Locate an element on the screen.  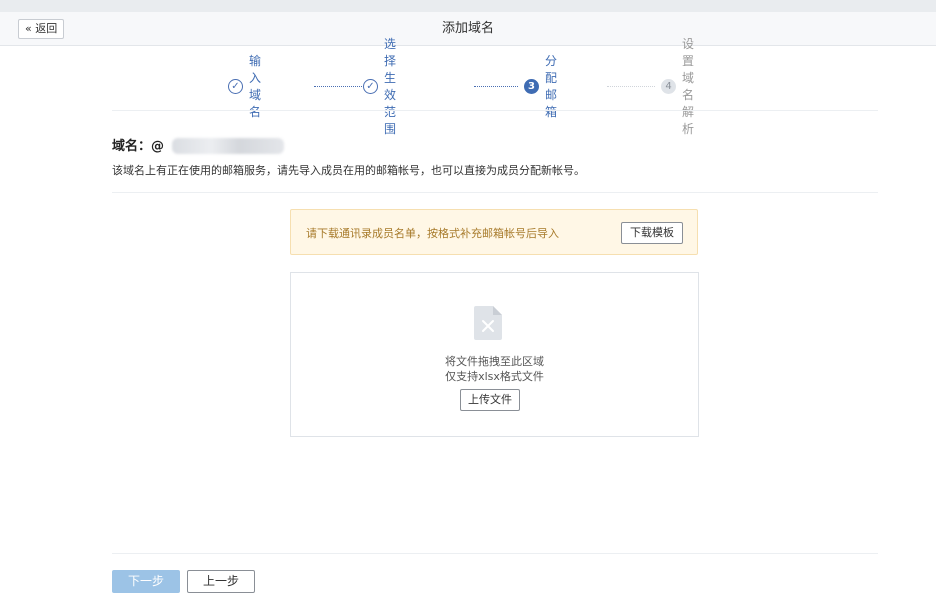
notice-text: 请下载通讯录成员名单，按格式补充邮箱帐号后导入 is located at coordinates (432, 233).